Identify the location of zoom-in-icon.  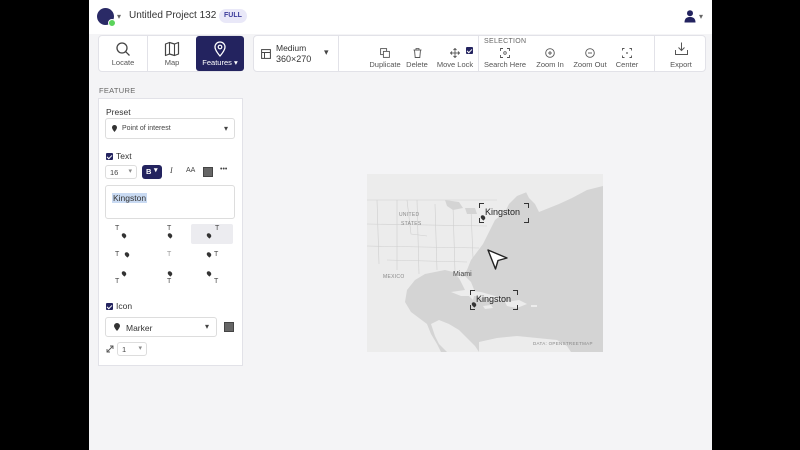
(550, 53).